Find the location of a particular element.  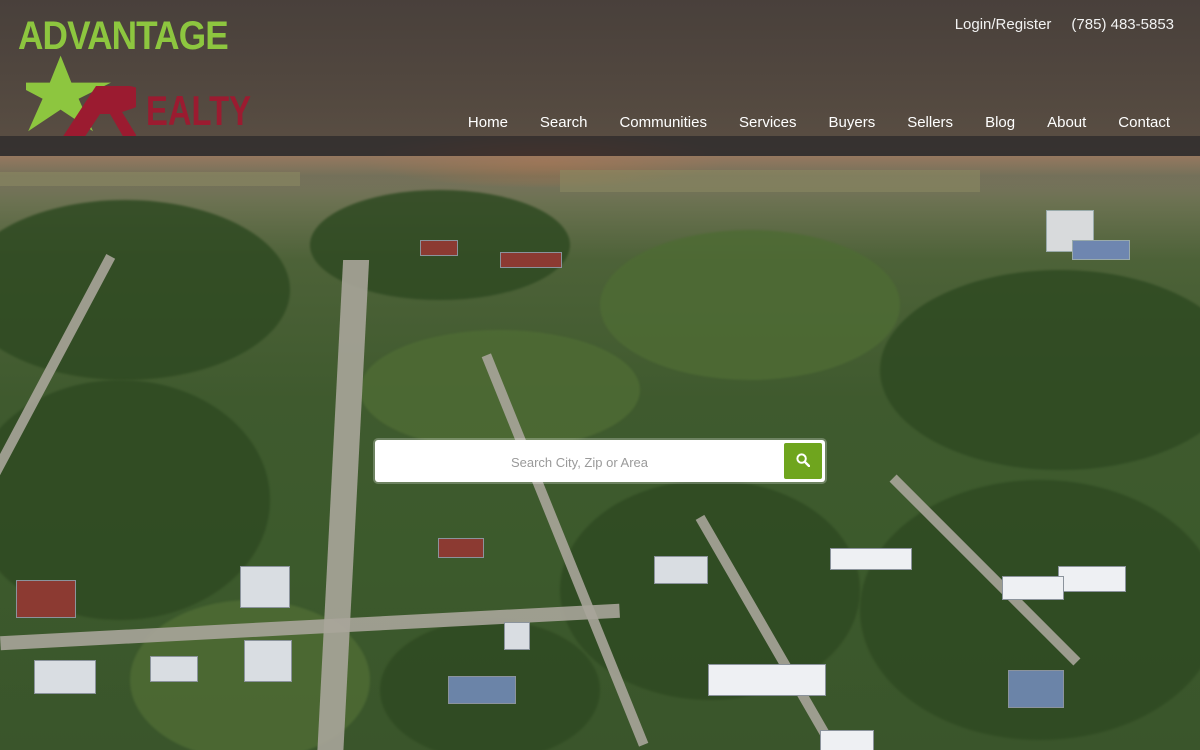

logo-wordmark-bottom: EALTY is located at coordinates (198, 110).